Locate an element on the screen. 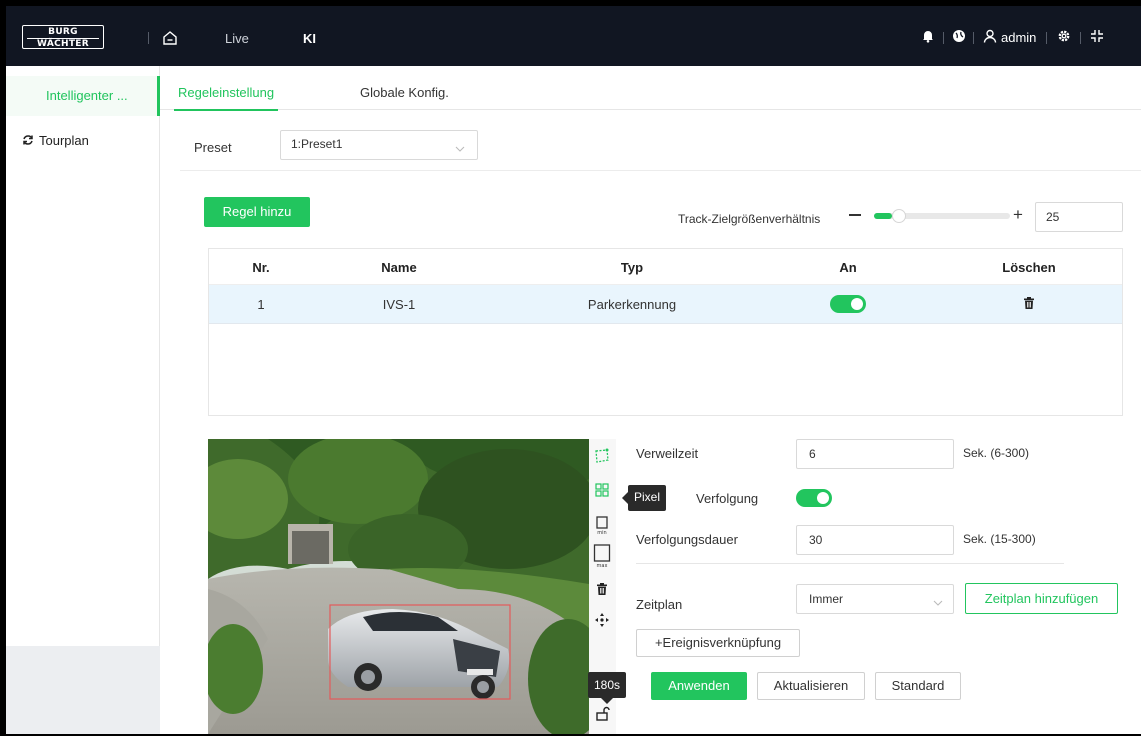  rule-name: IVS-1 is located at coordinates (399, 304).